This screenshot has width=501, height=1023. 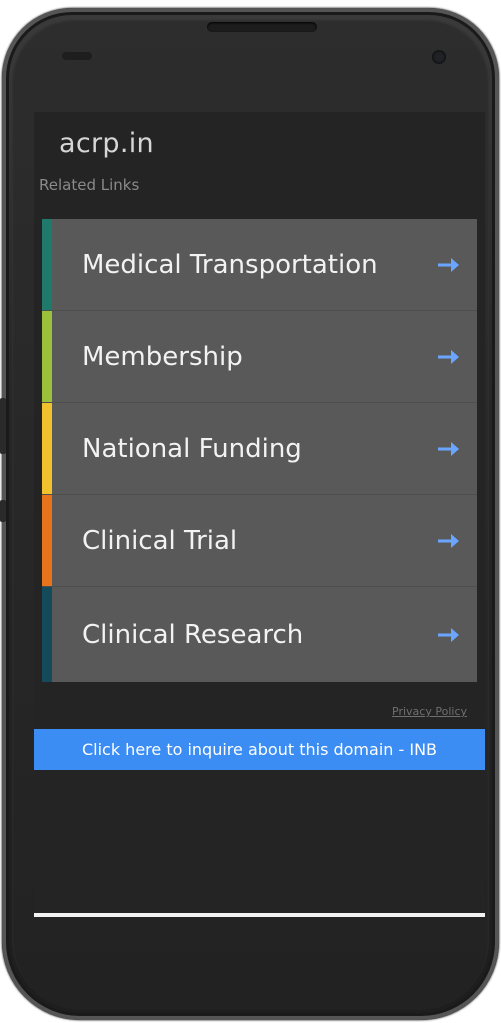 I want to click on link-label: Clinical Trial, so click(x=160, y=540).